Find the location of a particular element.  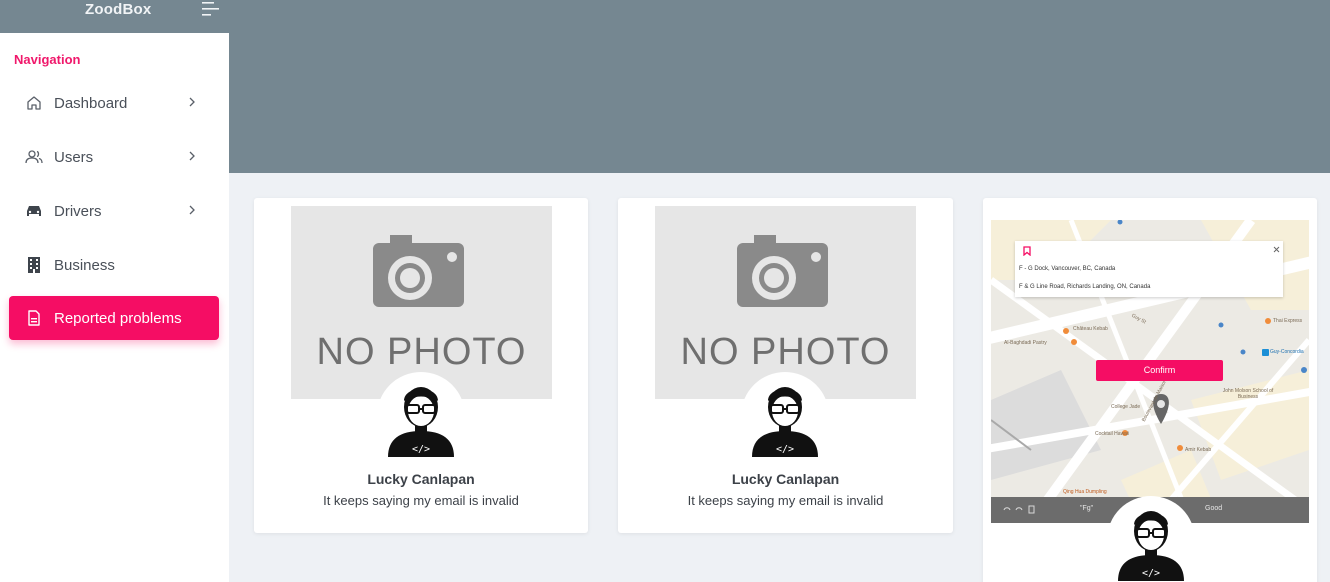

map-label: Al-Baghdadi Pastry is located at coordinates (1025, 343).